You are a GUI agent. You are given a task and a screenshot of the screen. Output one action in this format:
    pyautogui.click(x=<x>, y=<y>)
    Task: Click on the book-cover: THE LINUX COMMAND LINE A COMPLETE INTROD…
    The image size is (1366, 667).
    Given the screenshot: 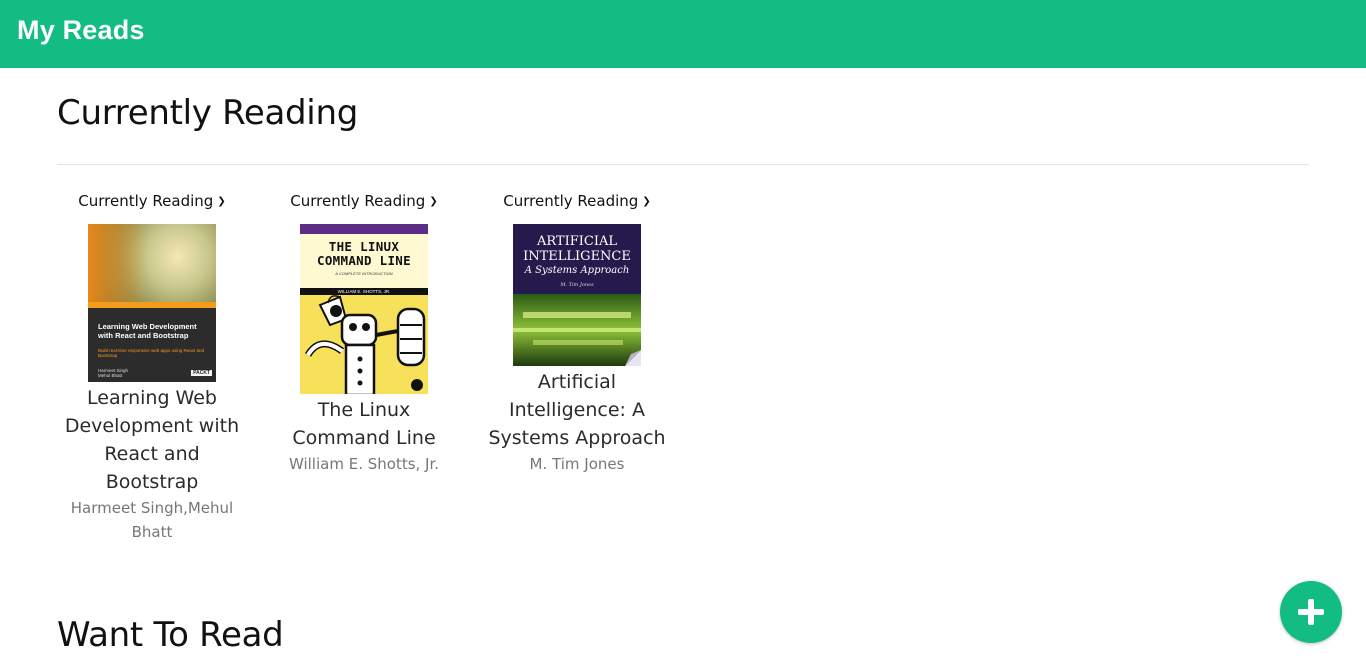 What is the action you would take?
    pyautogui.click(x=364, y=309)
    